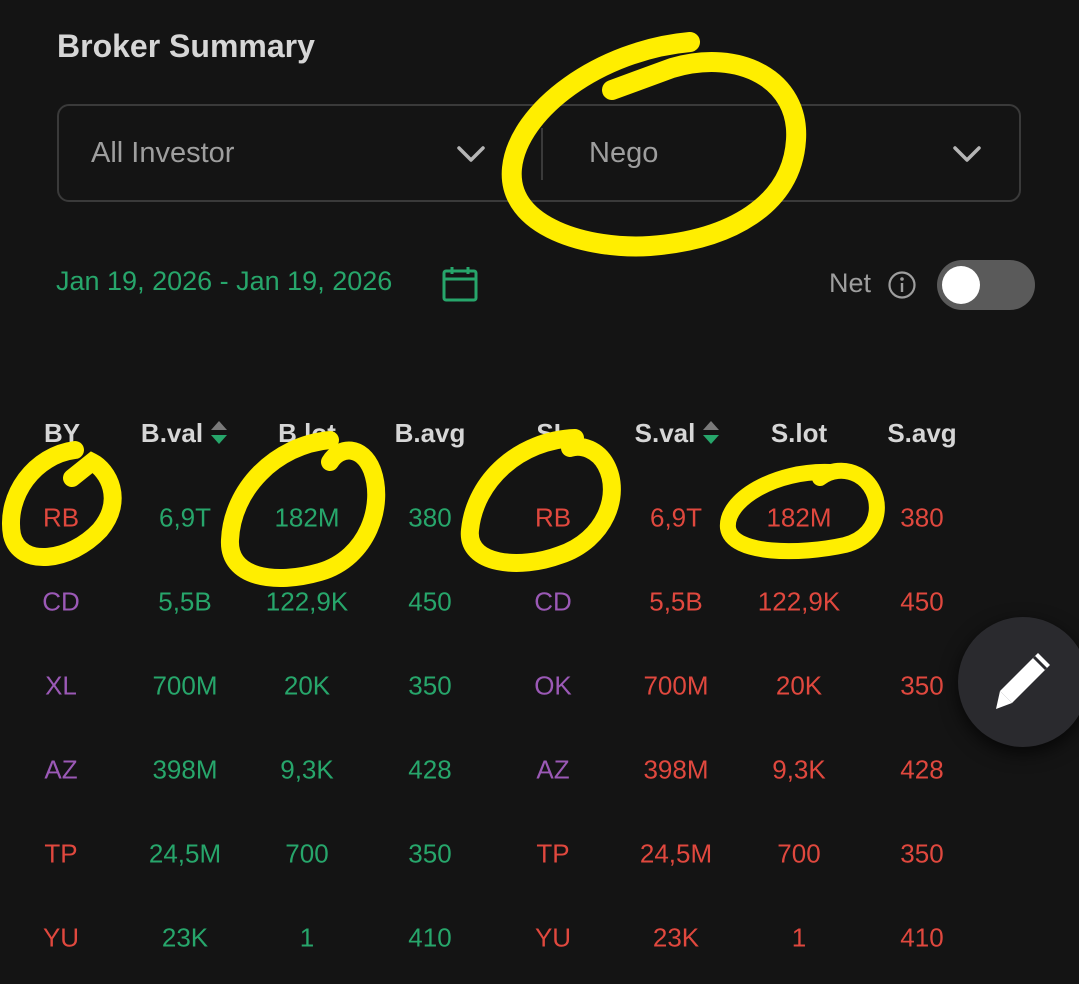  What do you see at coordinates (307, 769) in the screenshot?
I see `buy-lot: 9,3K` at bounding box center [307, 769].